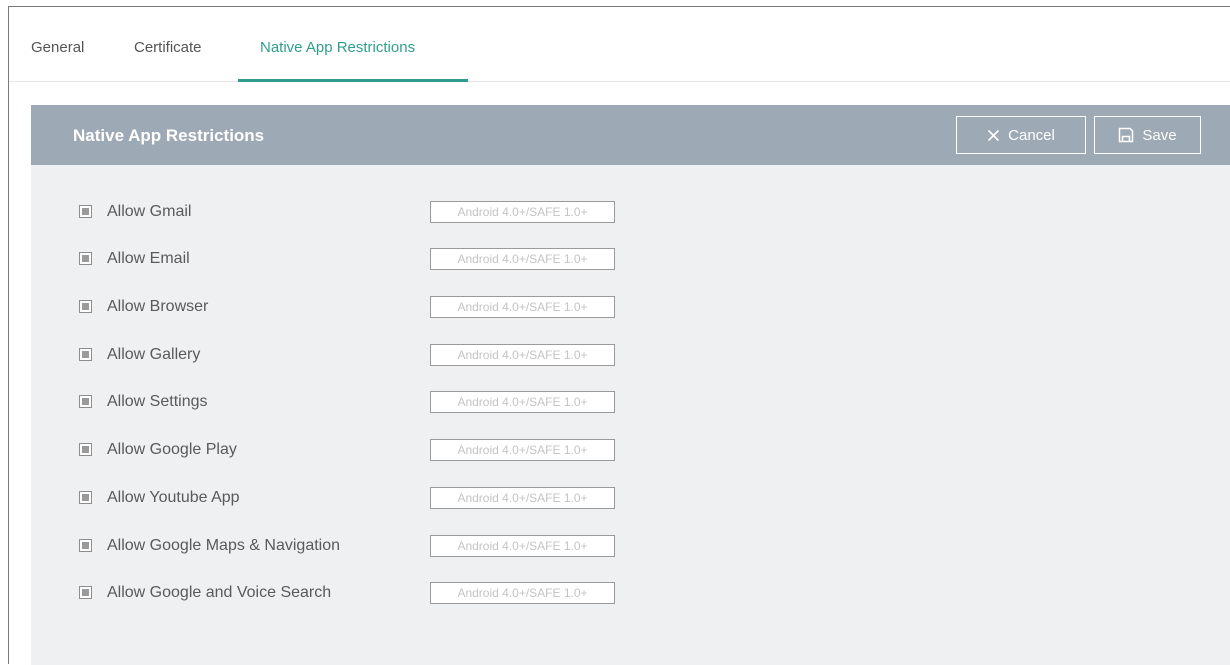  What do you see at coordinates (381, 259) in the screenshot?
I see `restriction-row-email: Allow Email Android 4.0+/SAFE 1.0+` at bounding box center [381, 259].